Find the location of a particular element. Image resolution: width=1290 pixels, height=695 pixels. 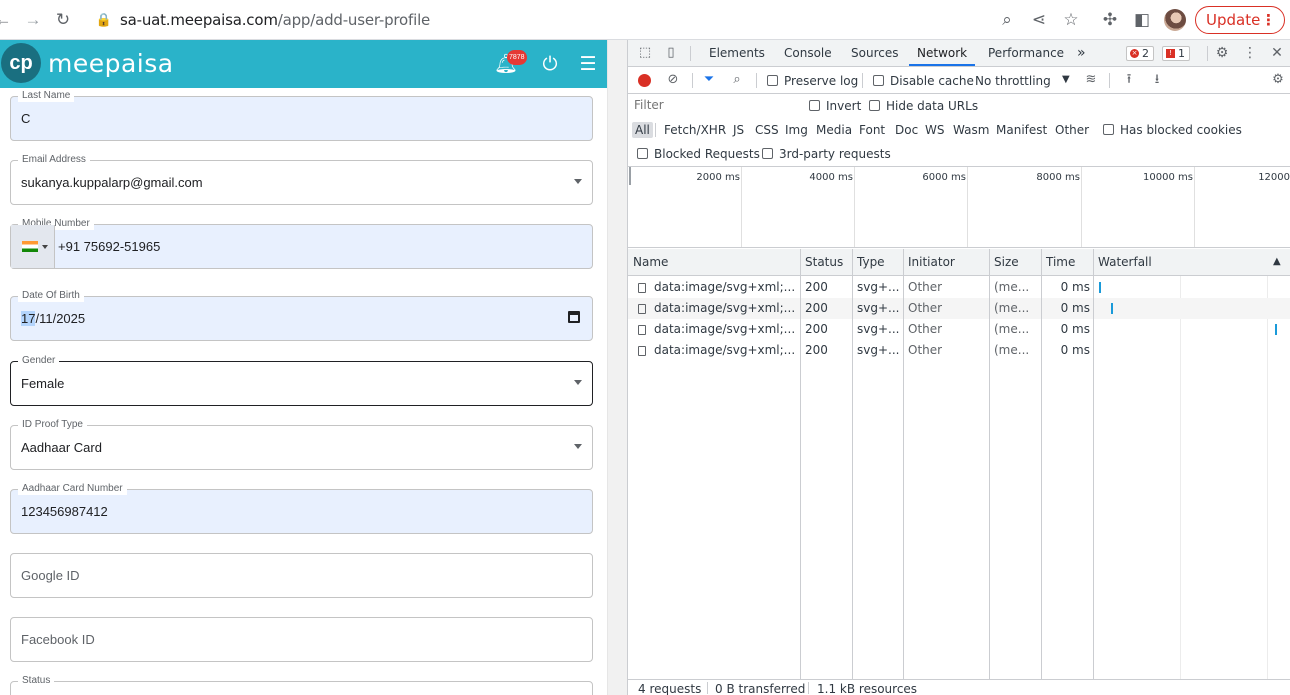

request-count: 4 requests is located at coordinates (670, 688).